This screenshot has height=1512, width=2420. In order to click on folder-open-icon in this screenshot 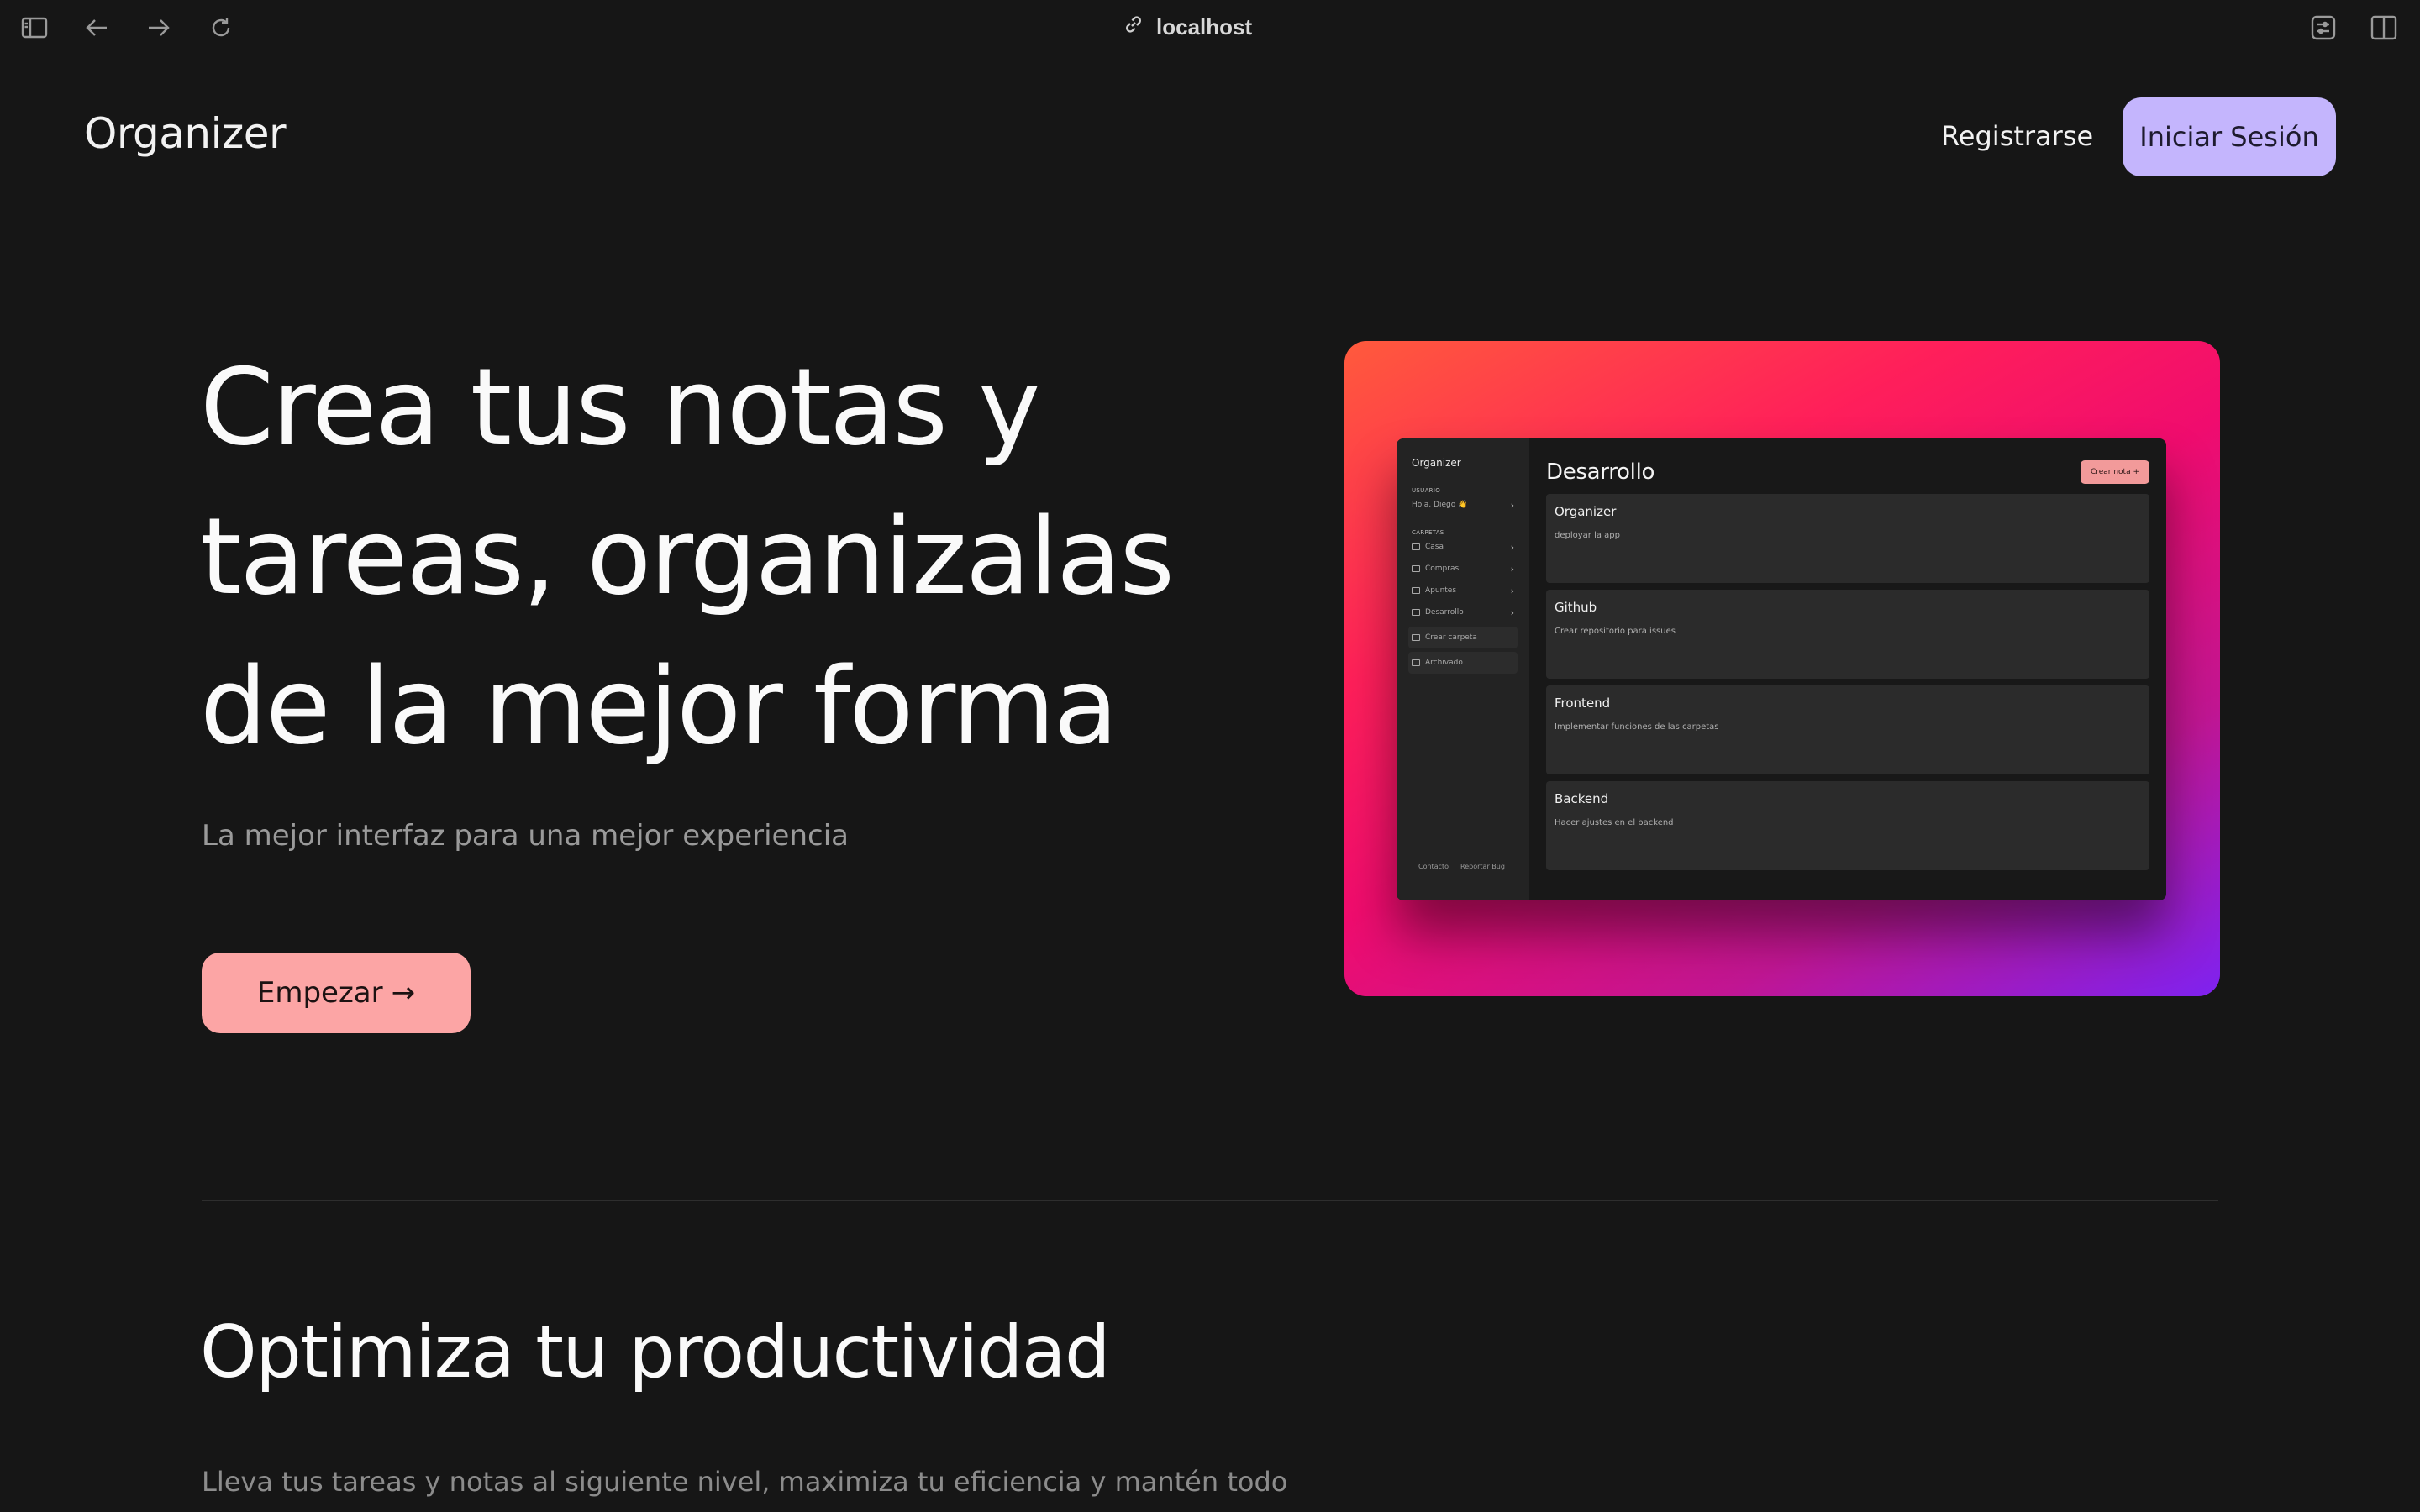, I will do `click(1416, 612)`.